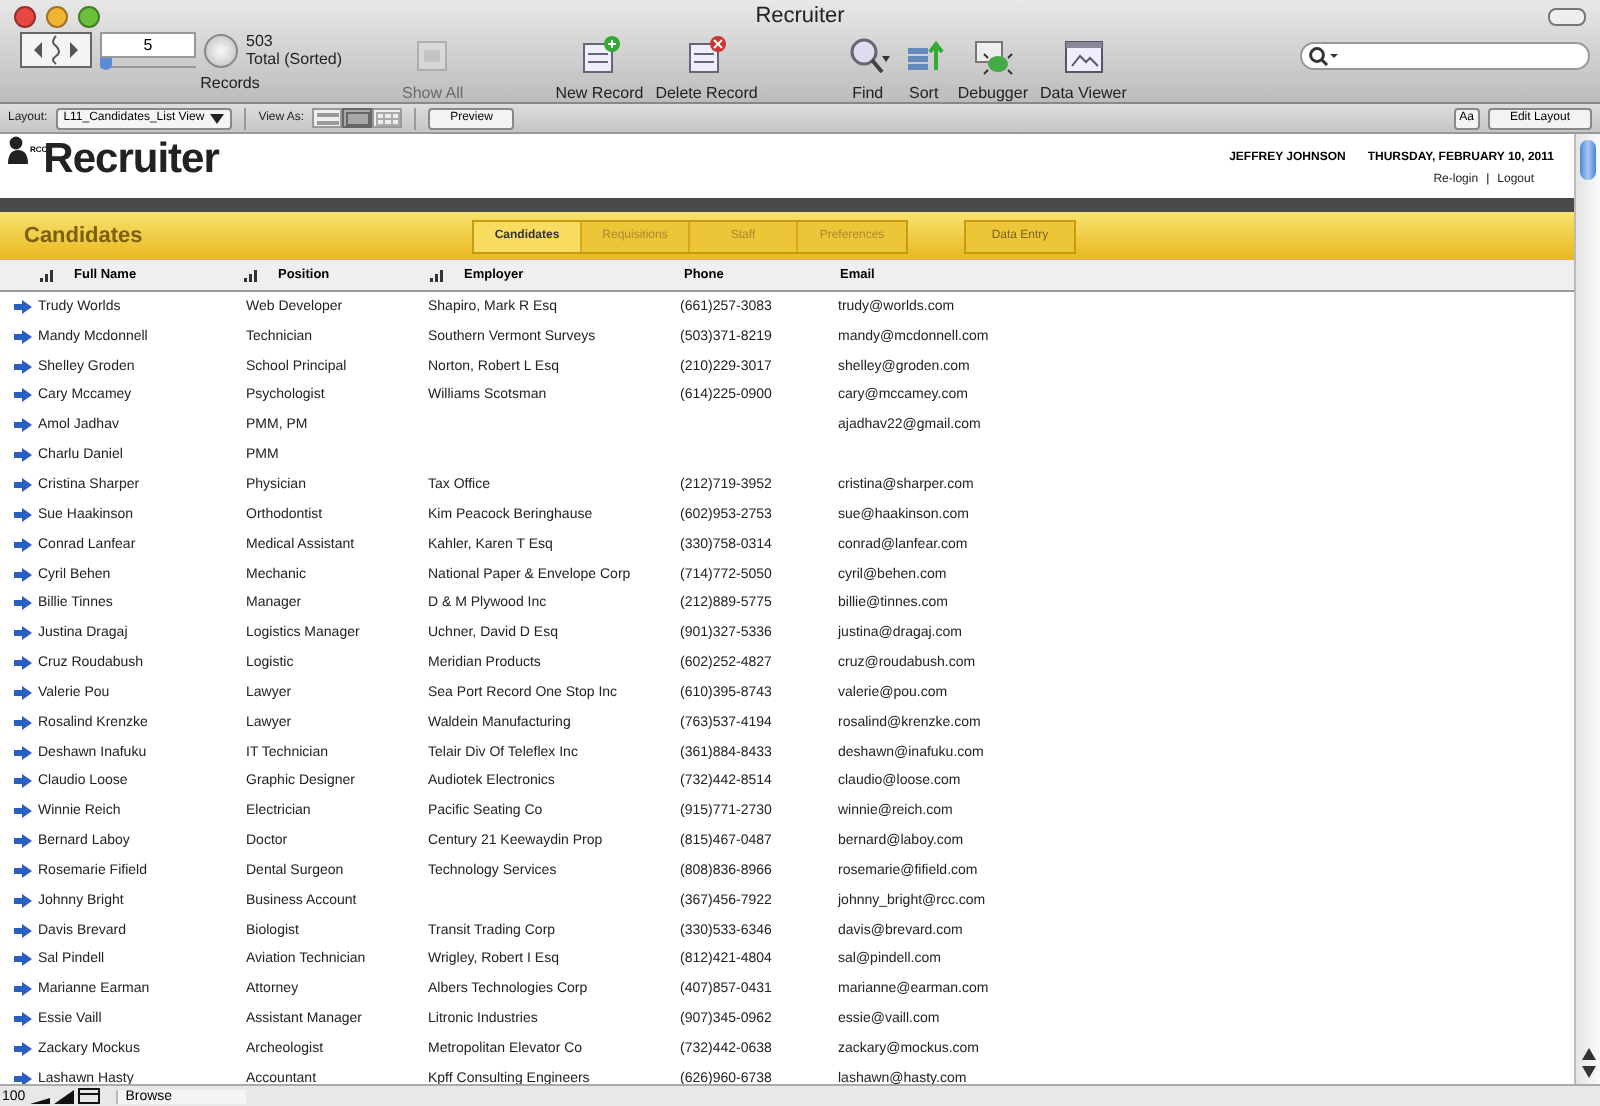 The width and height of the screenshot is (1600, 1106). Describe the element at coordinates (1588, 1054) in the screenshot. I see `scroll-up-icon` at that location.